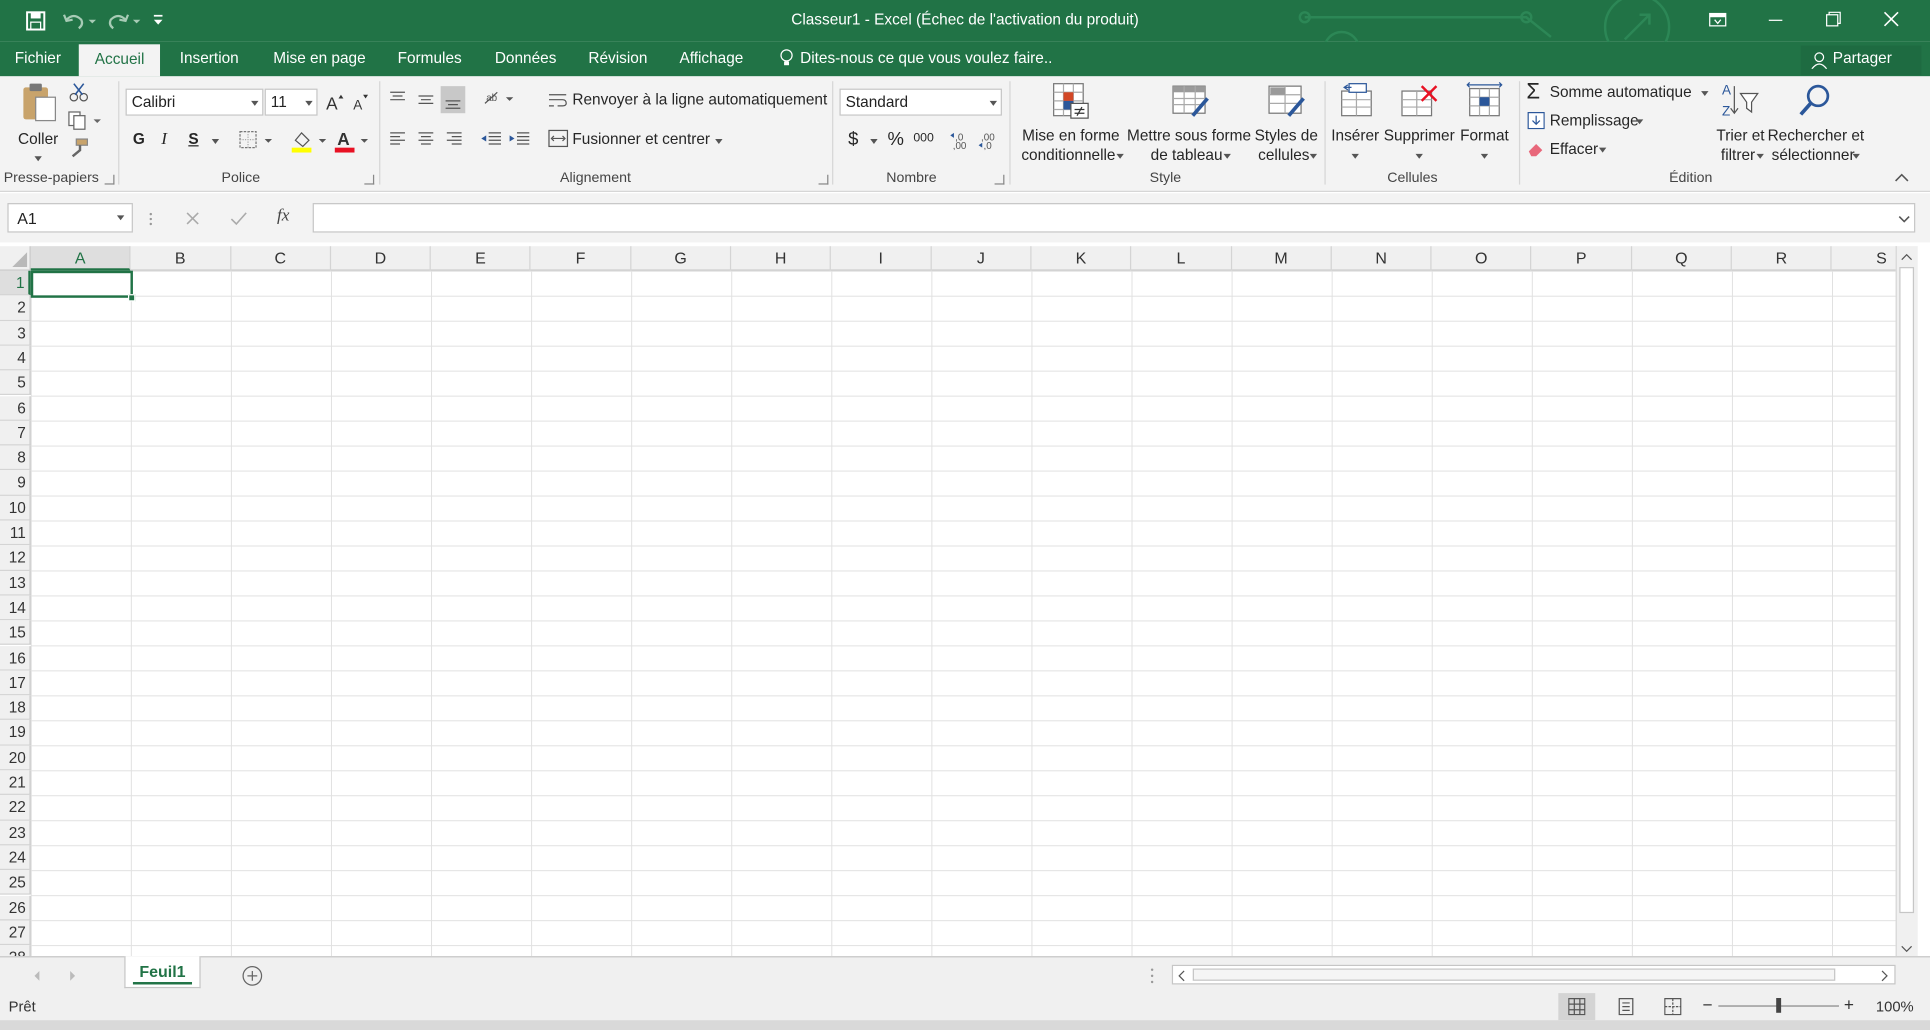 This screenshot has width=1930, height=1030. Describe the element at coordinates (1864, 258) in the screenshot. I see `column-header: S` at that location.